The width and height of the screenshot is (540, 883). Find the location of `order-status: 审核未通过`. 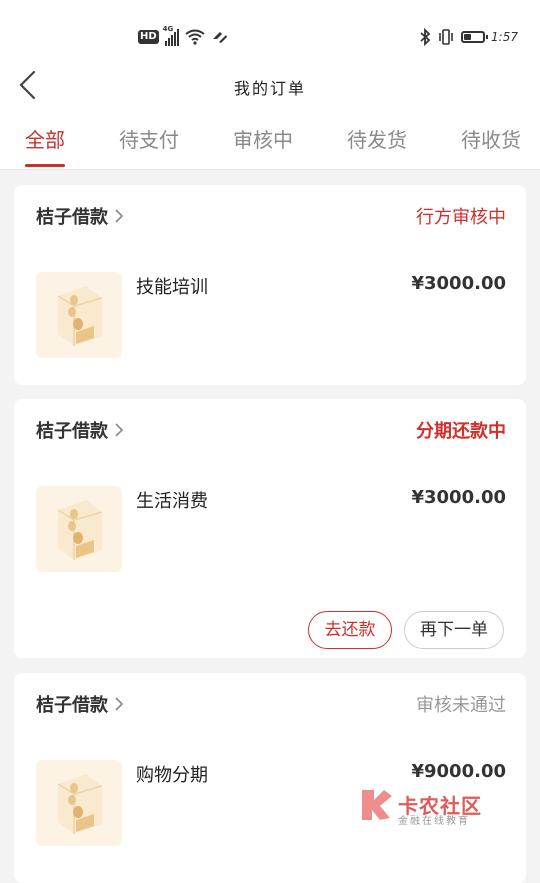

order-status: 审核未通过 is located at coordinates (461, 705).